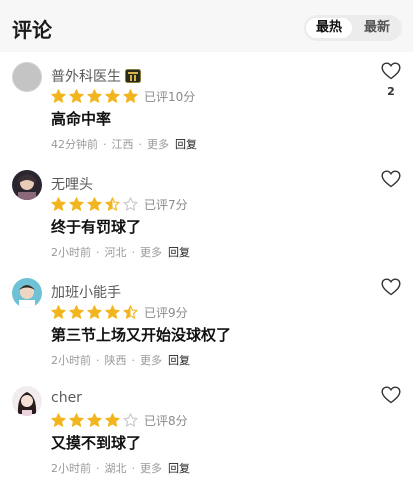  I want to click on username: cher, so click(66, 398).